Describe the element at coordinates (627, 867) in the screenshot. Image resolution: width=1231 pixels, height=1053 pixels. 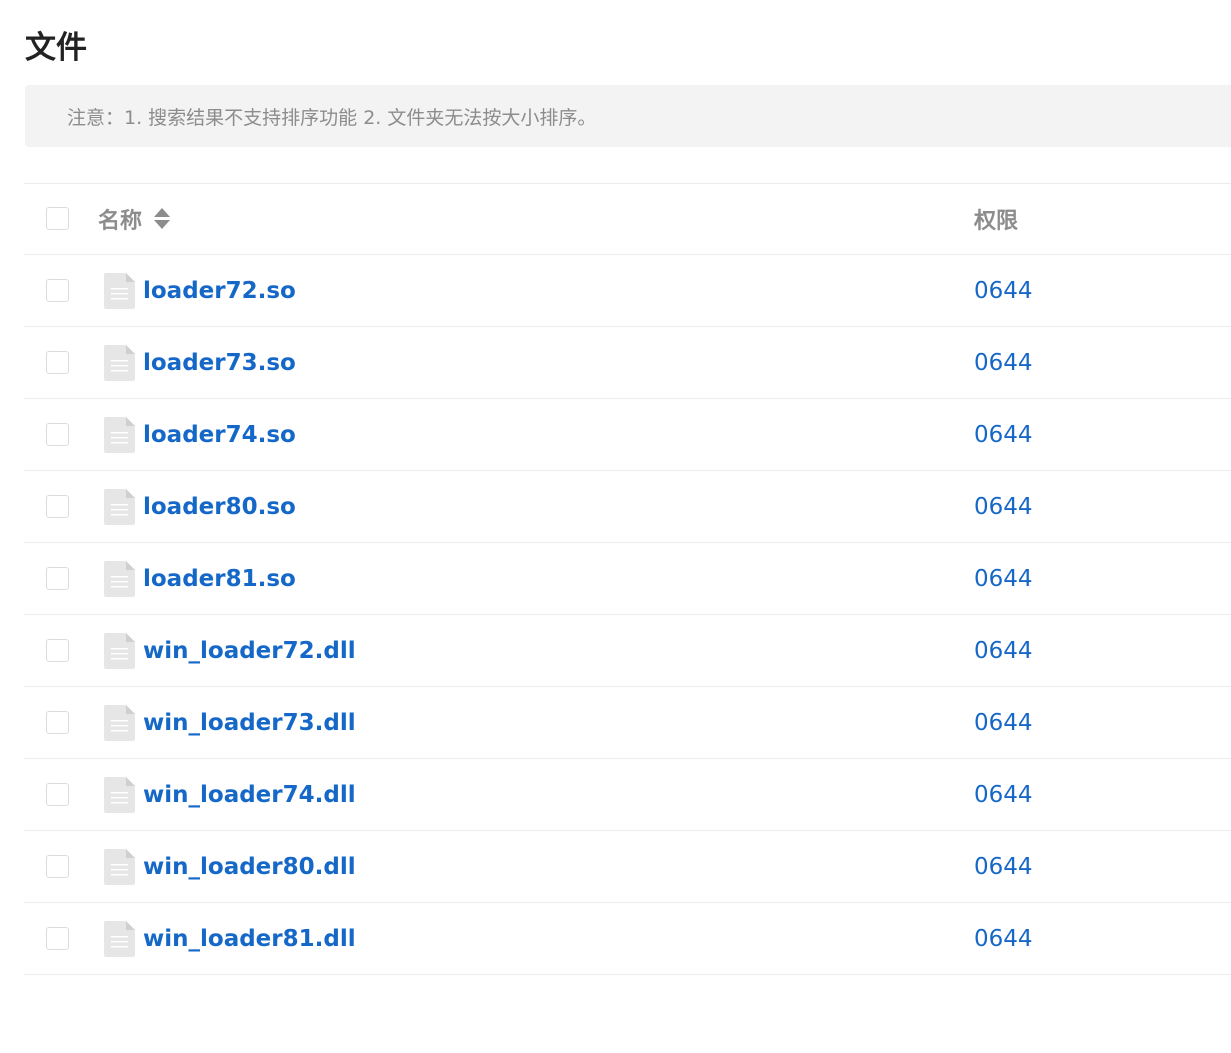
I see `table-row: win_loader80.dll 0644` at that location.